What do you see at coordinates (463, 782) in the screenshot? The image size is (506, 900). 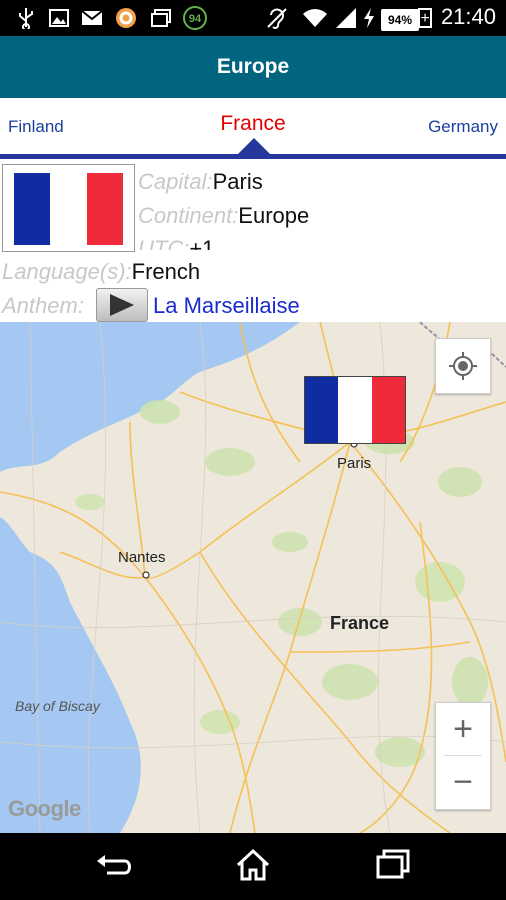 I see `zoom-out-button: −` at bounding box center [463, 782].